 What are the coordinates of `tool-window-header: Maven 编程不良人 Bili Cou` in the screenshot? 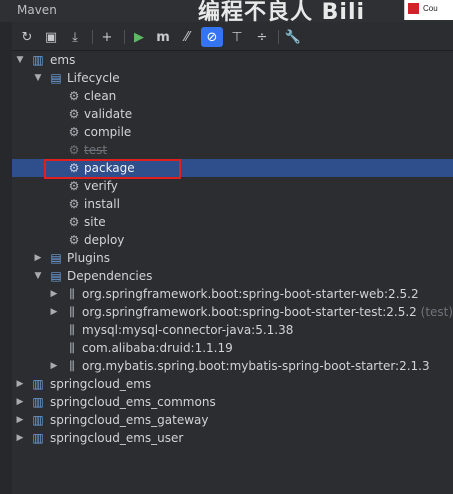 It's located at (226, 12).